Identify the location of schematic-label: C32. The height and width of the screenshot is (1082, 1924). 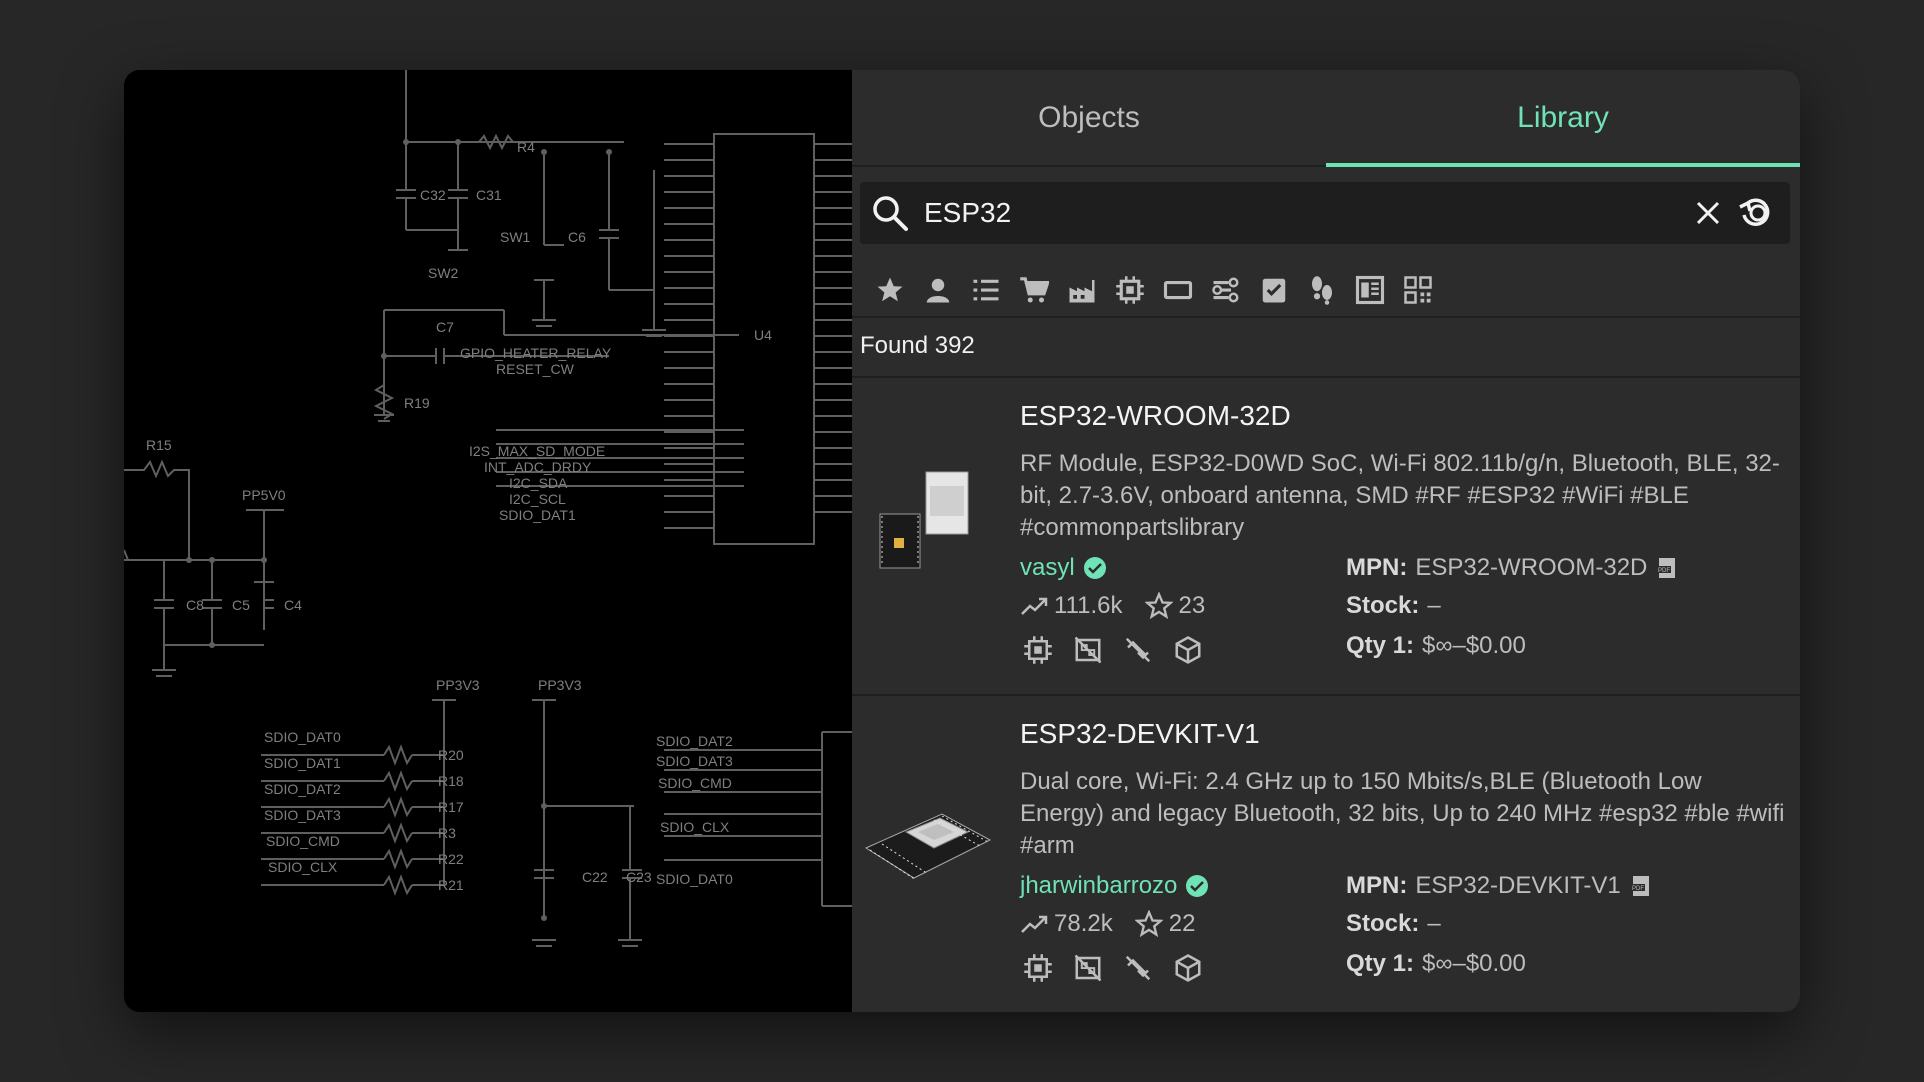
(433, 195).